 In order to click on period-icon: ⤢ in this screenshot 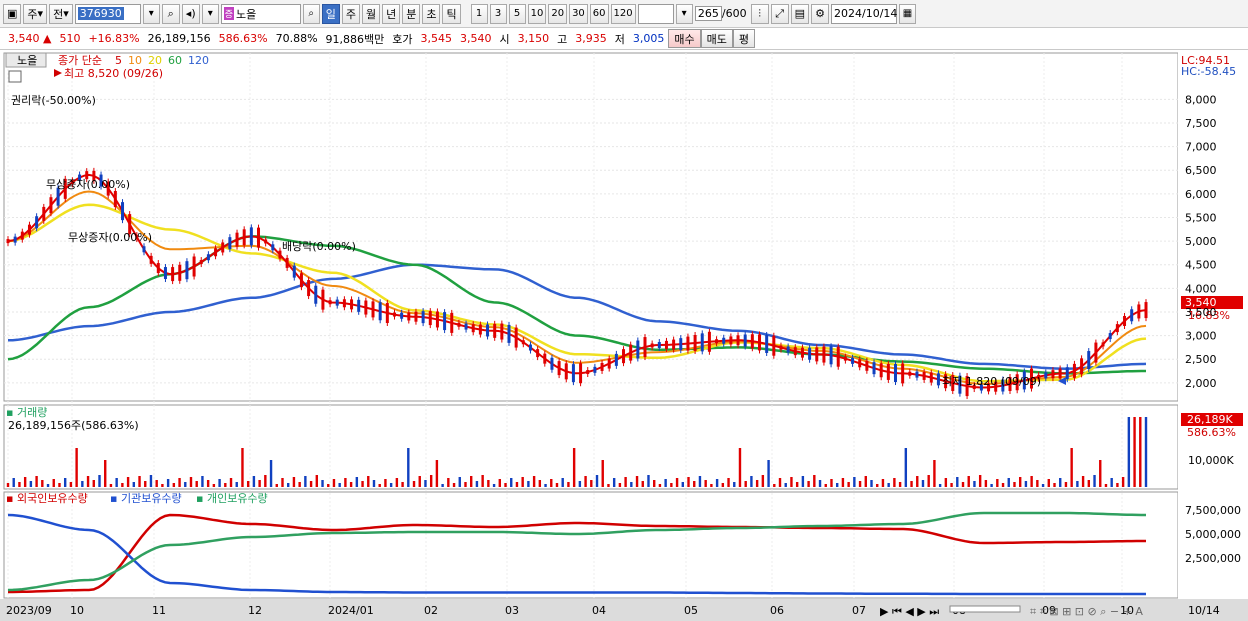, I will do `click(779, 13)`.